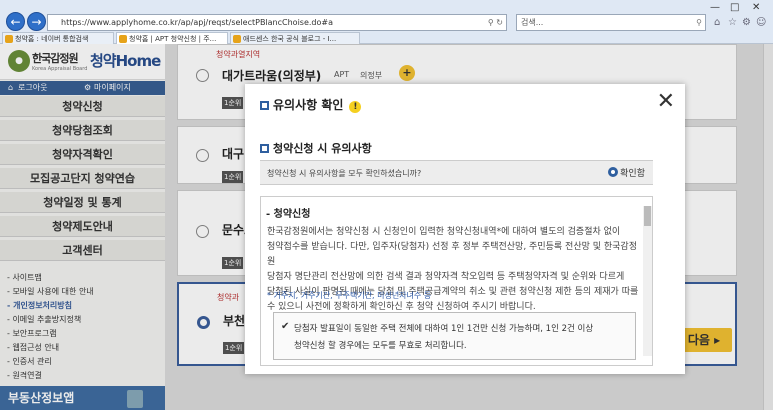 This screenshot has width=773, height=410. I want to click on modal-title: 유의사항 확인!, so click(311, 104).